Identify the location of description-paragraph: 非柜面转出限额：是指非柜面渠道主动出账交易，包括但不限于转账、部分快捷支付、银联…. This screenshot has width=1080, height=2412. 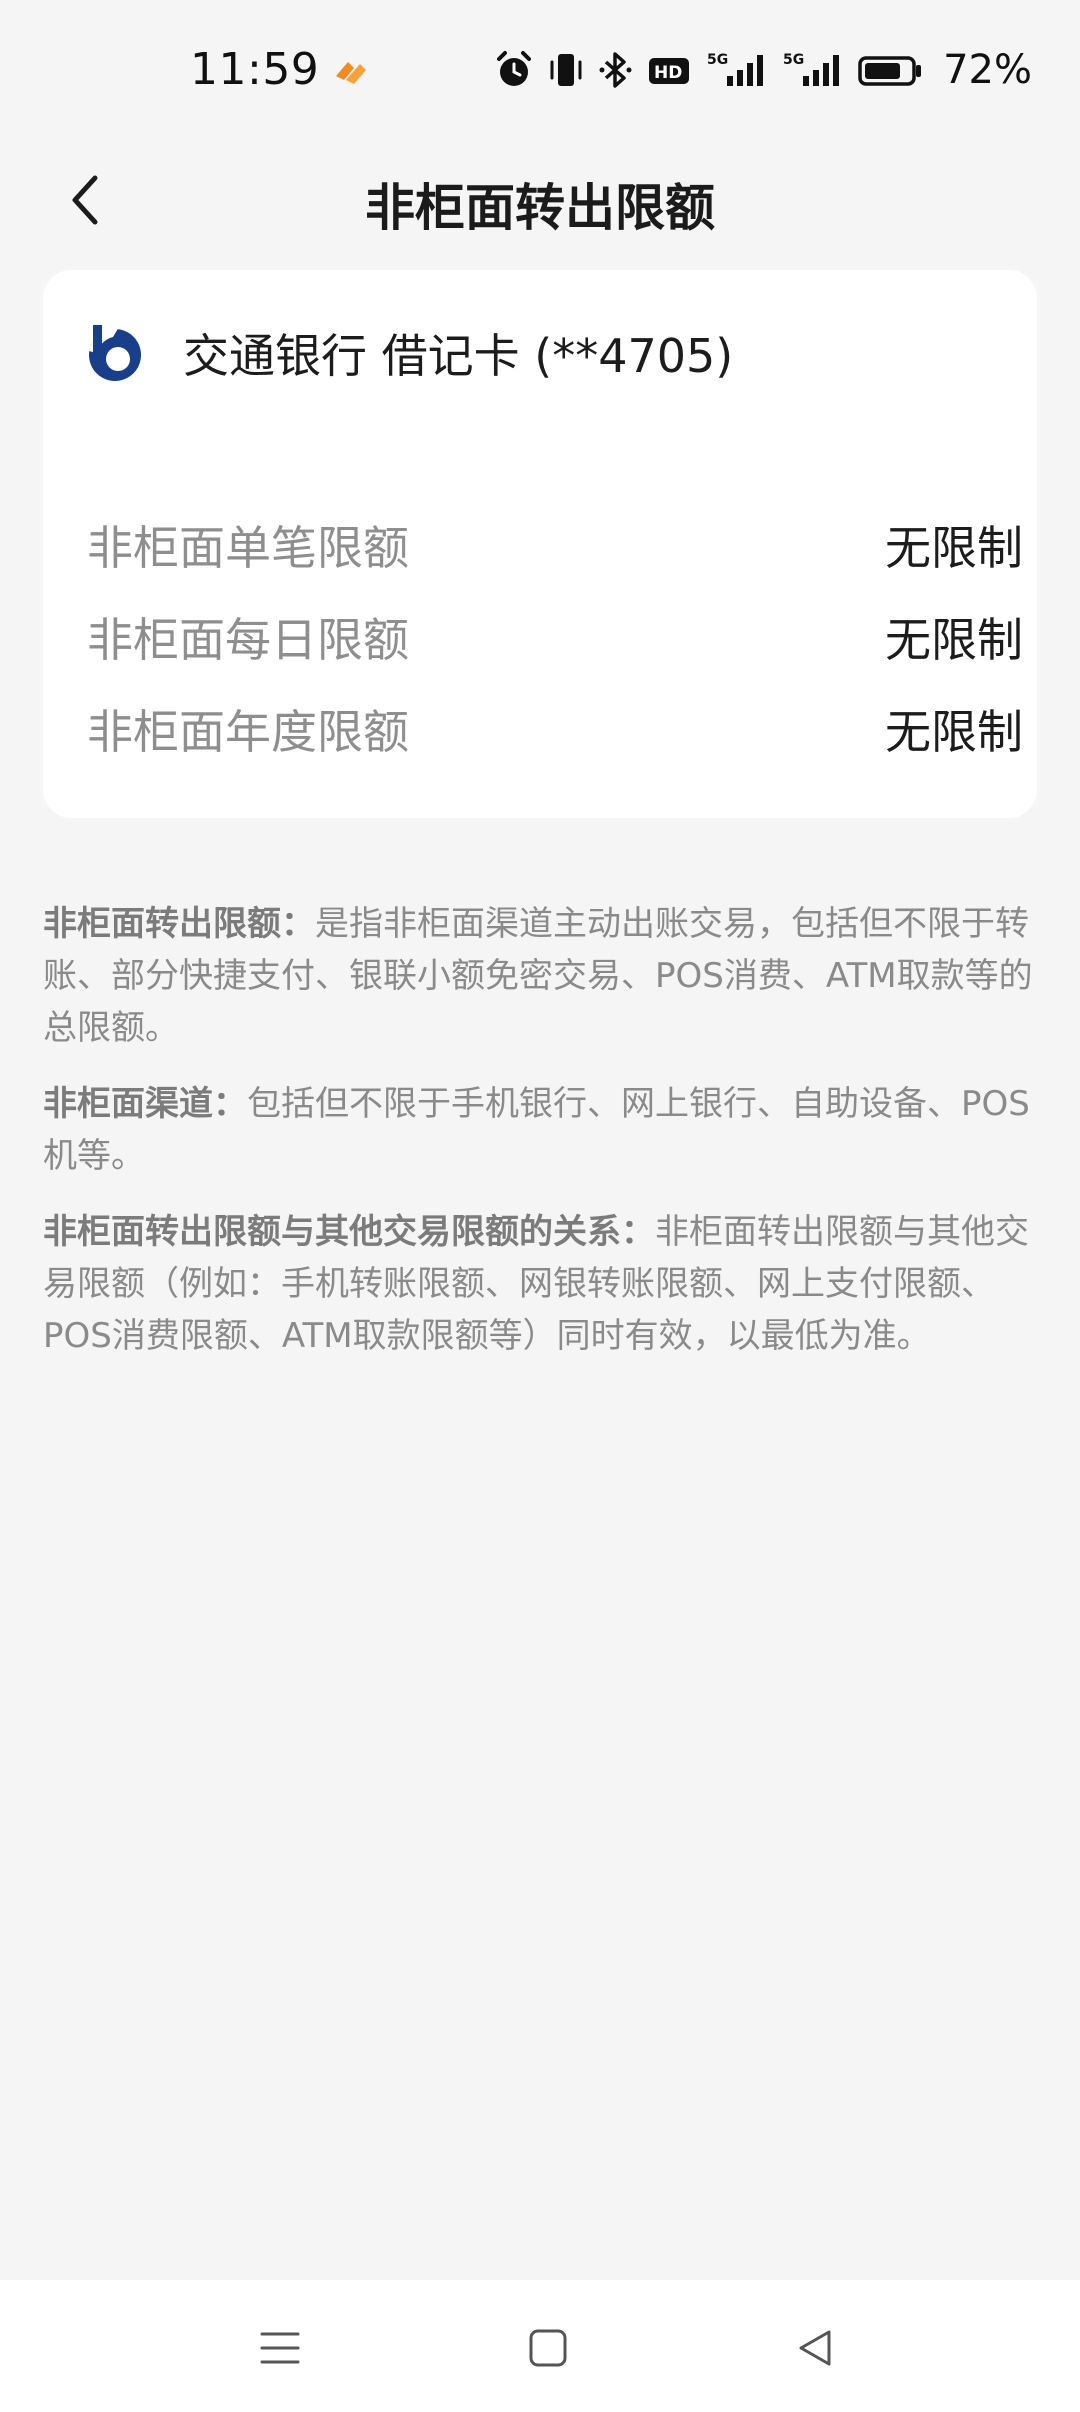
(538, 976).